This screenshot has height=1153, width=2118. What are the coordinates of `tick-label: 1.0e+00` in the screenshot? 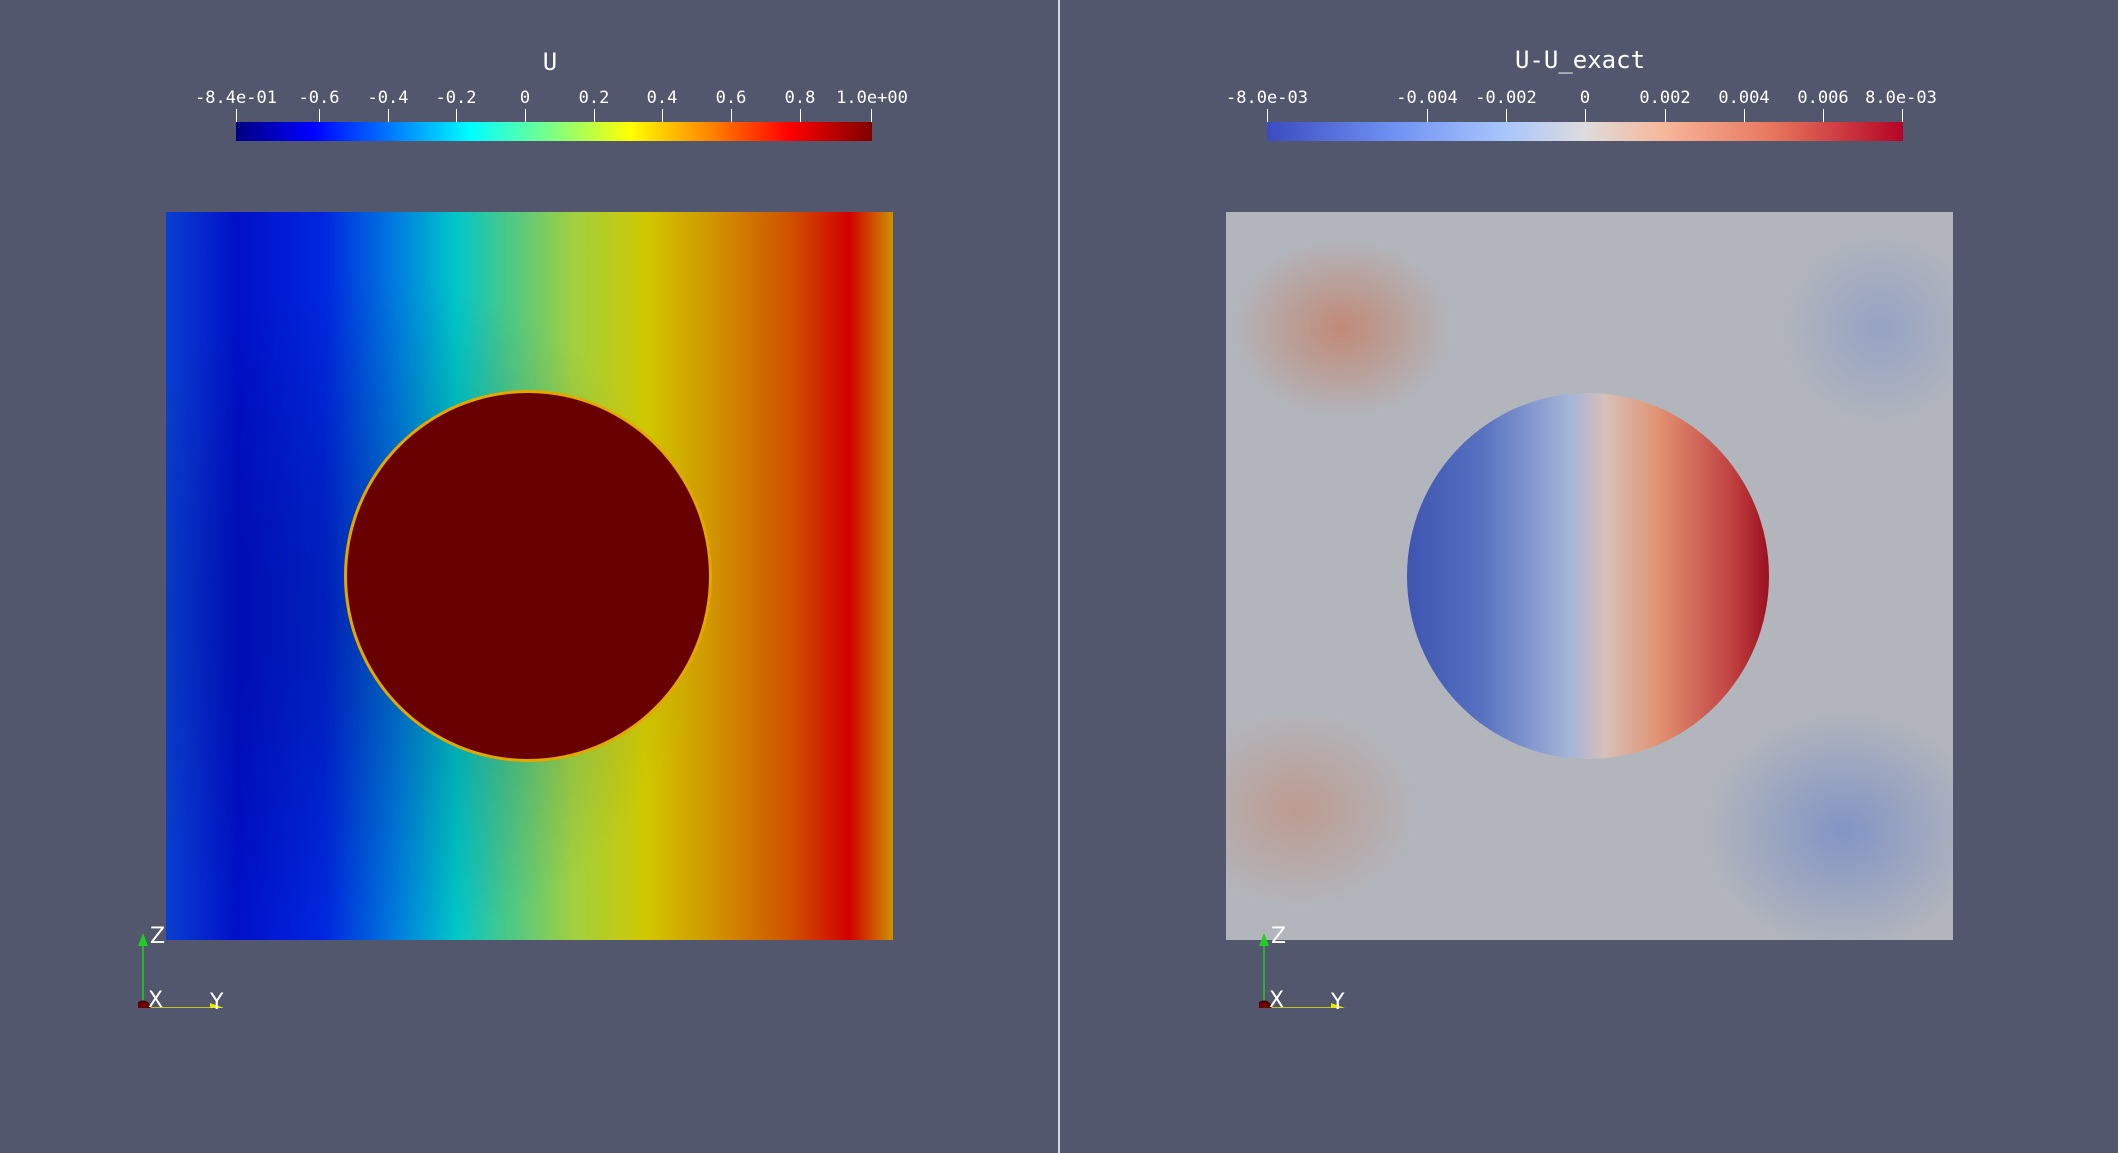 It's located at (872, 98).